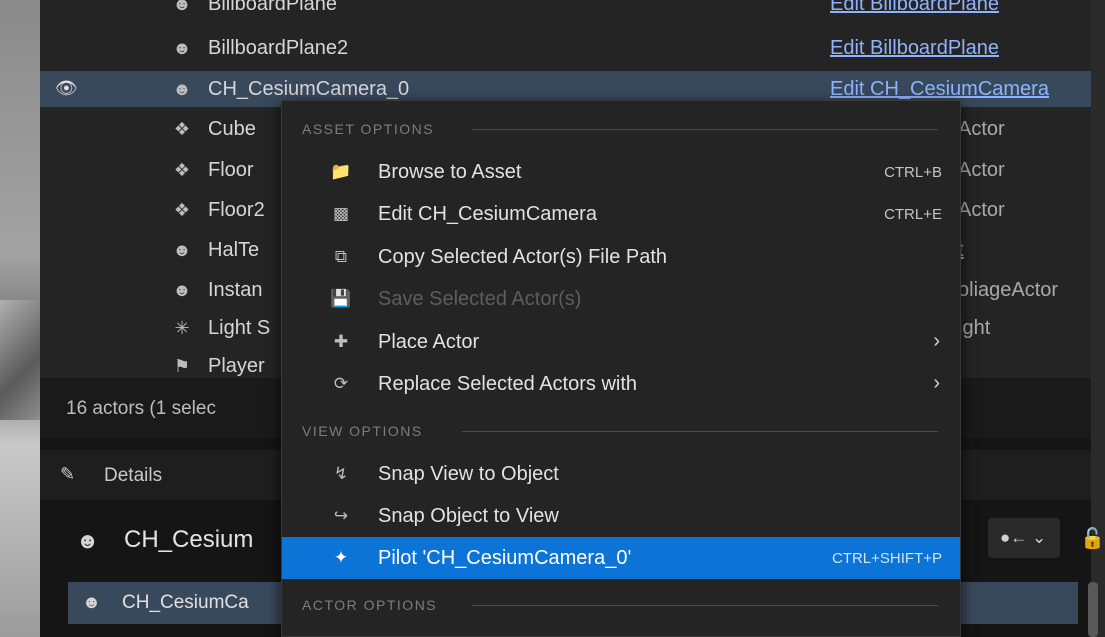  Describe the element at coordinates (189, 539) in the screenshot. I see `details-actor-name: CH_Cesium` at that location.